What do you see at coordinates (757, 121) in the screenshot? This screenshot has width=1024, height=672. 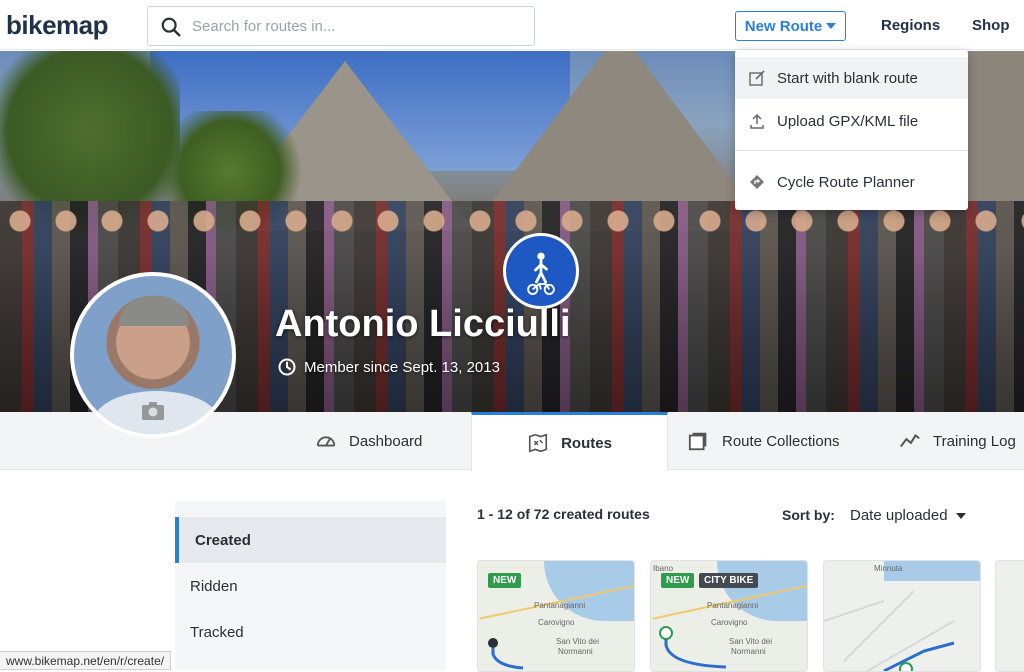 I see `upload-icon` at bounding box center [757, 121].